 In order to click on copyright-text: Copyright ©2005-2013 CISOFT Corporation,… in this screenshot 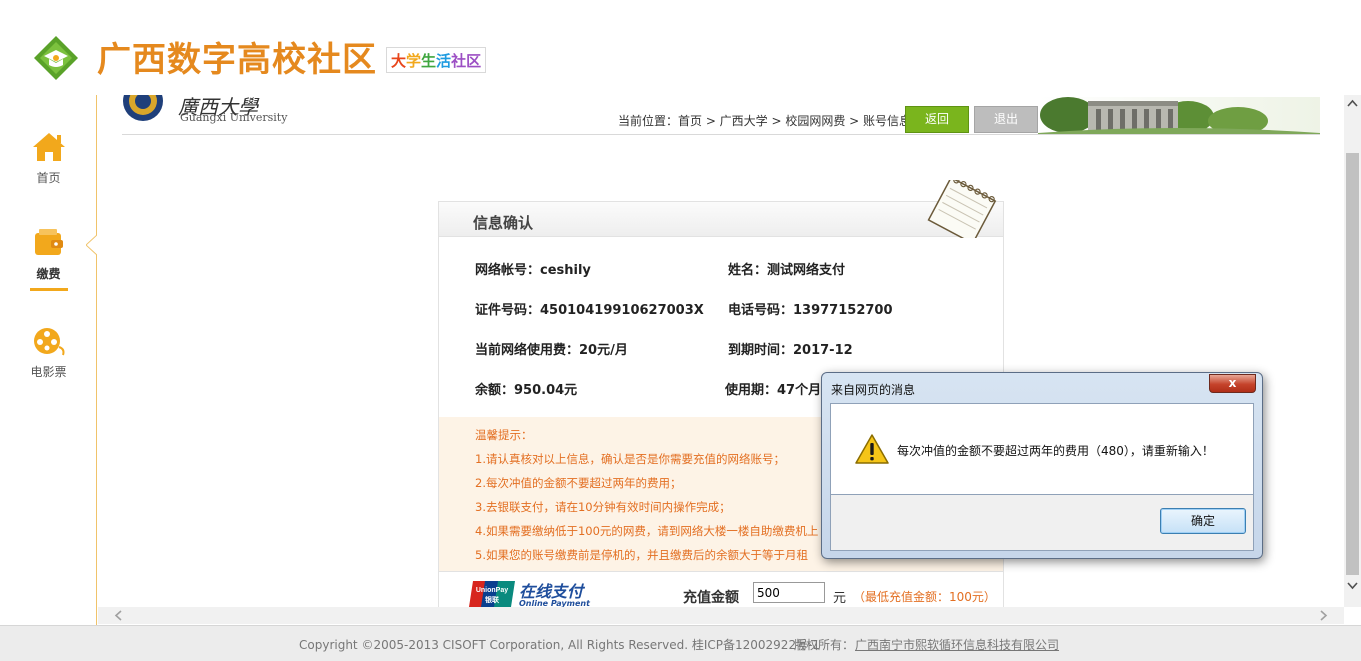, I will do `click(560, 645)`.